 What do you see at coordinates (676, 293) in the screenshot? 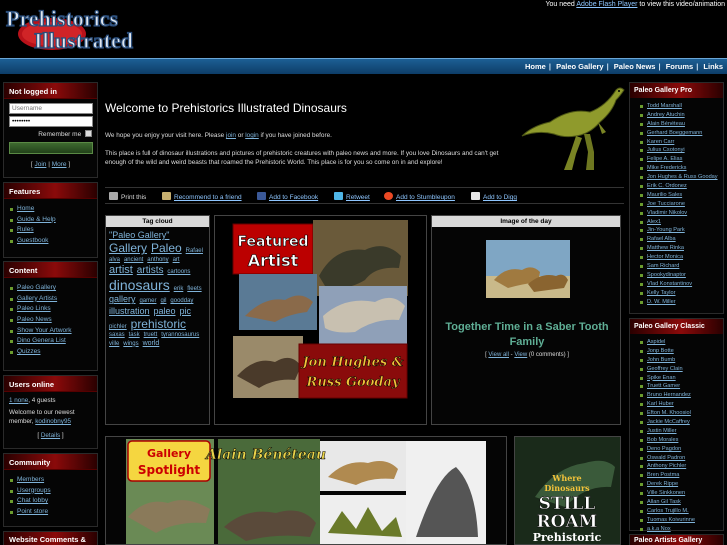
I see `gallery-pro-artist-link: Kelly Taylor` at bounding box center [676, 293].